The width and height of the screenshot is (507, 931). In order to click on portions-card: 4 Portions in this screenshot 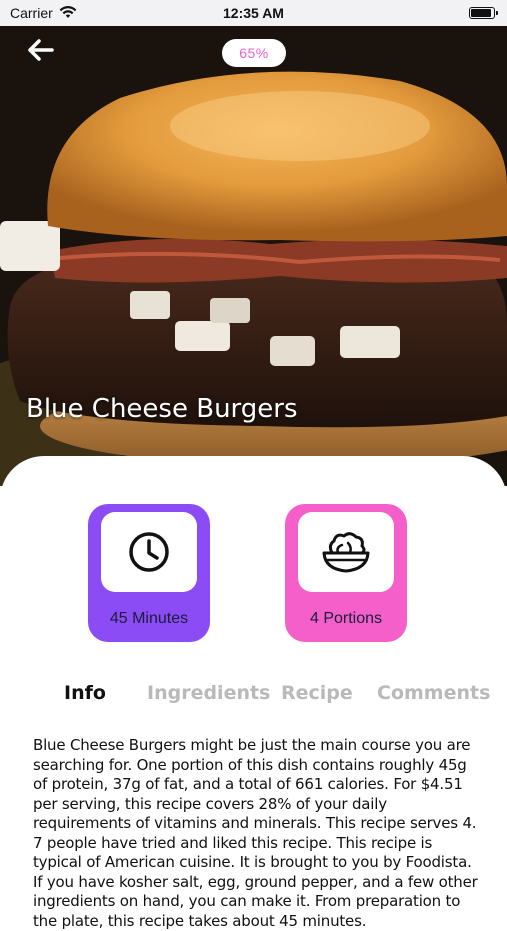, I will do `click(346, 573)`.